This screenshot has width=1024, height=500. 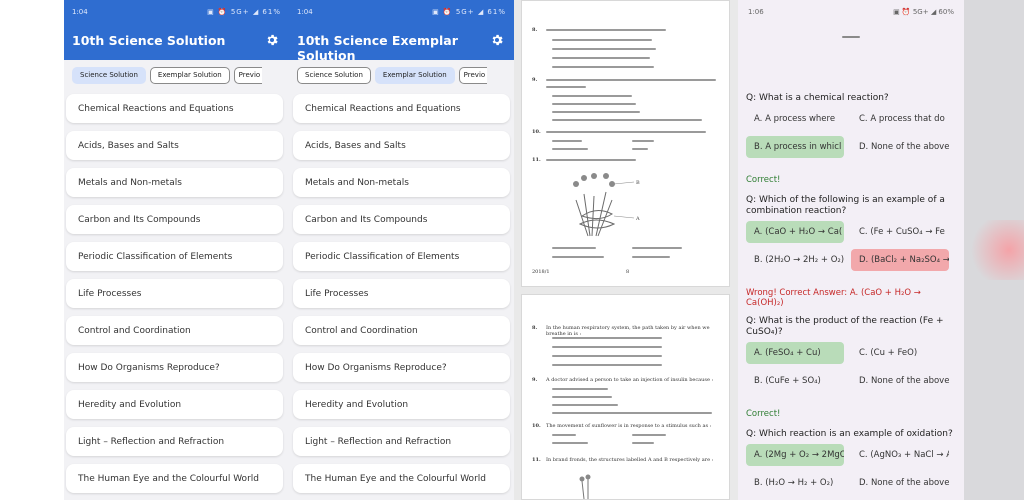 What do you see at coordinates (176, 12) in the screenshot?
I see `status-bar: 1:04 ▣ ⏰ 5G+ ◢ 61%` at bounding box center [176, 12].